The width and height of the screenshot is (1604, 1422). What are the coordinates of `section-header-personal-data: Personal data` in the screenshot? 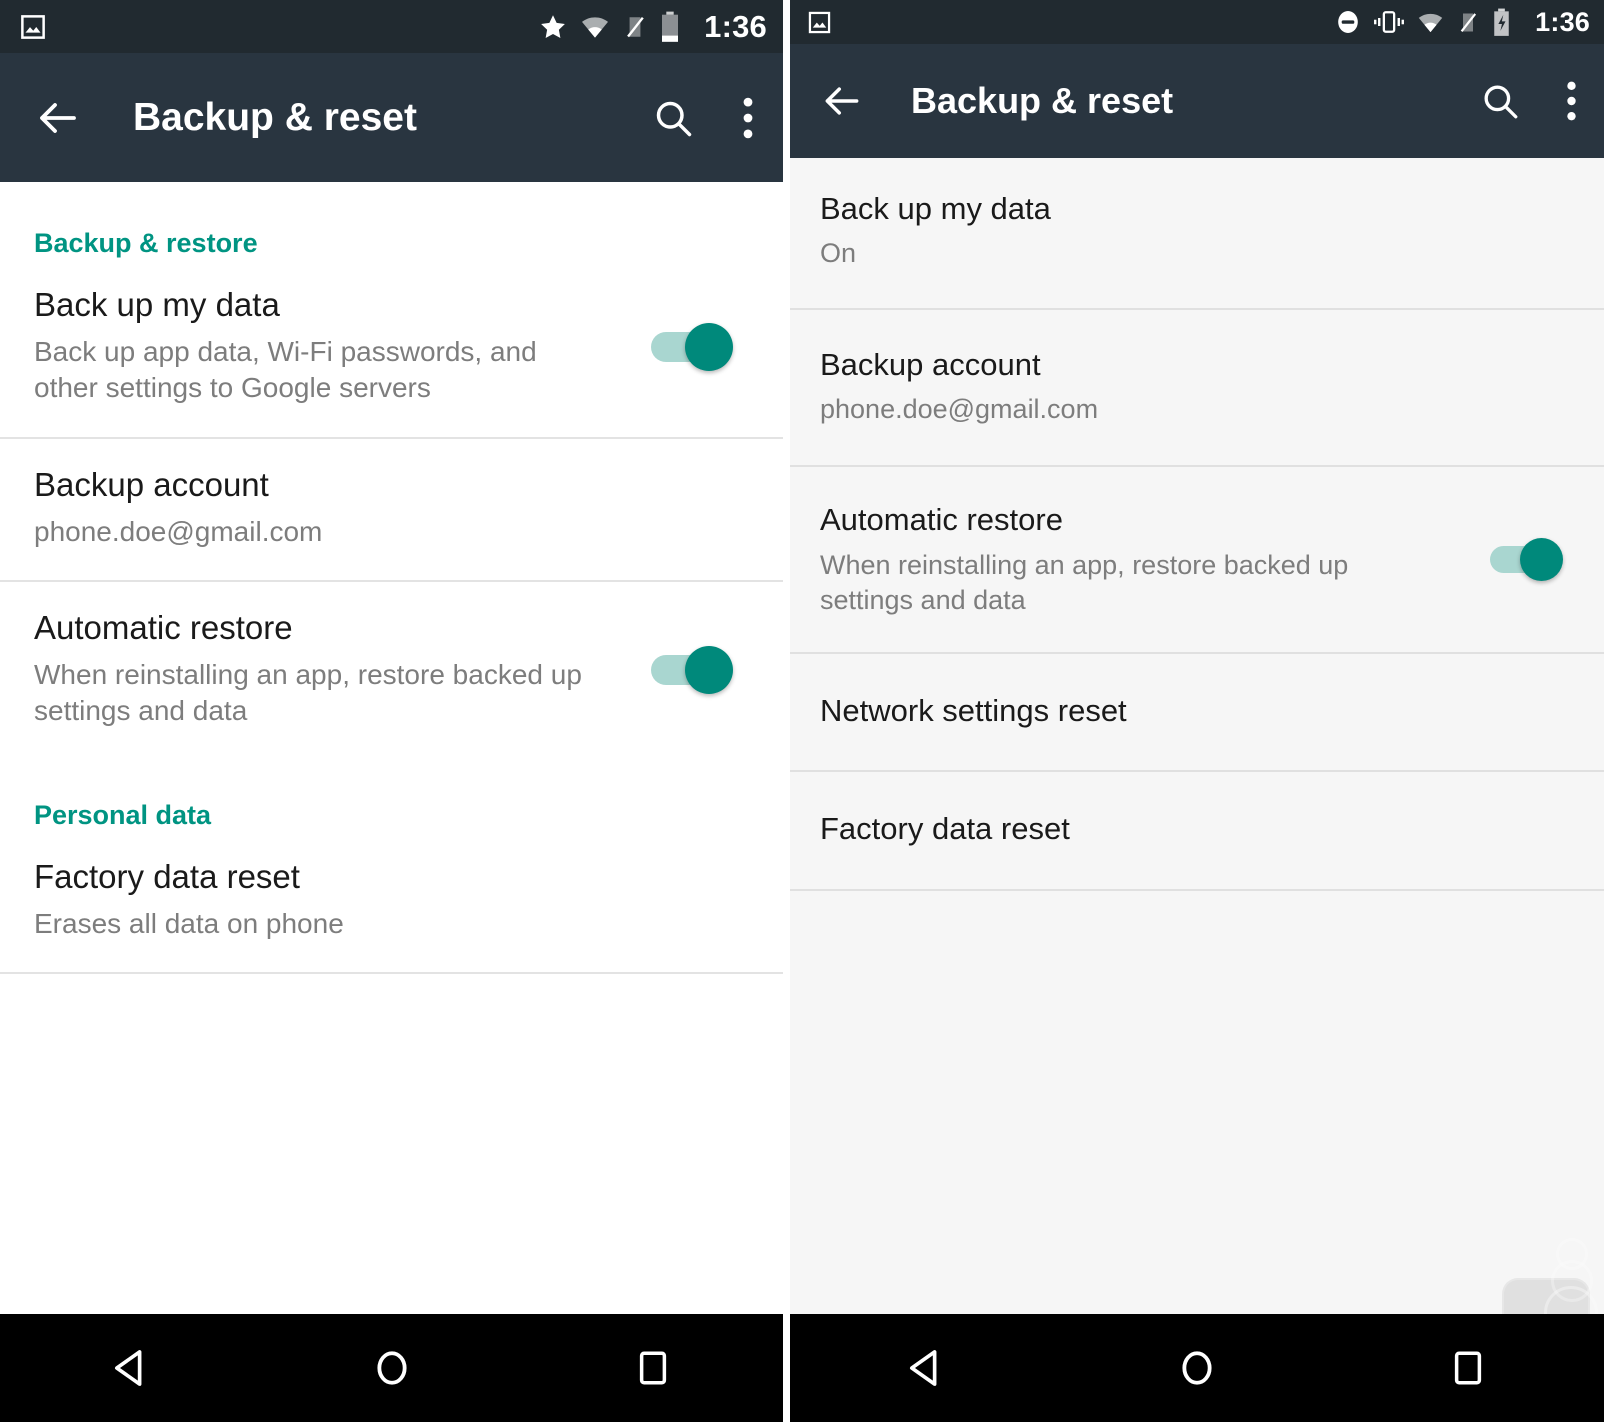 It's located at (123, 814).